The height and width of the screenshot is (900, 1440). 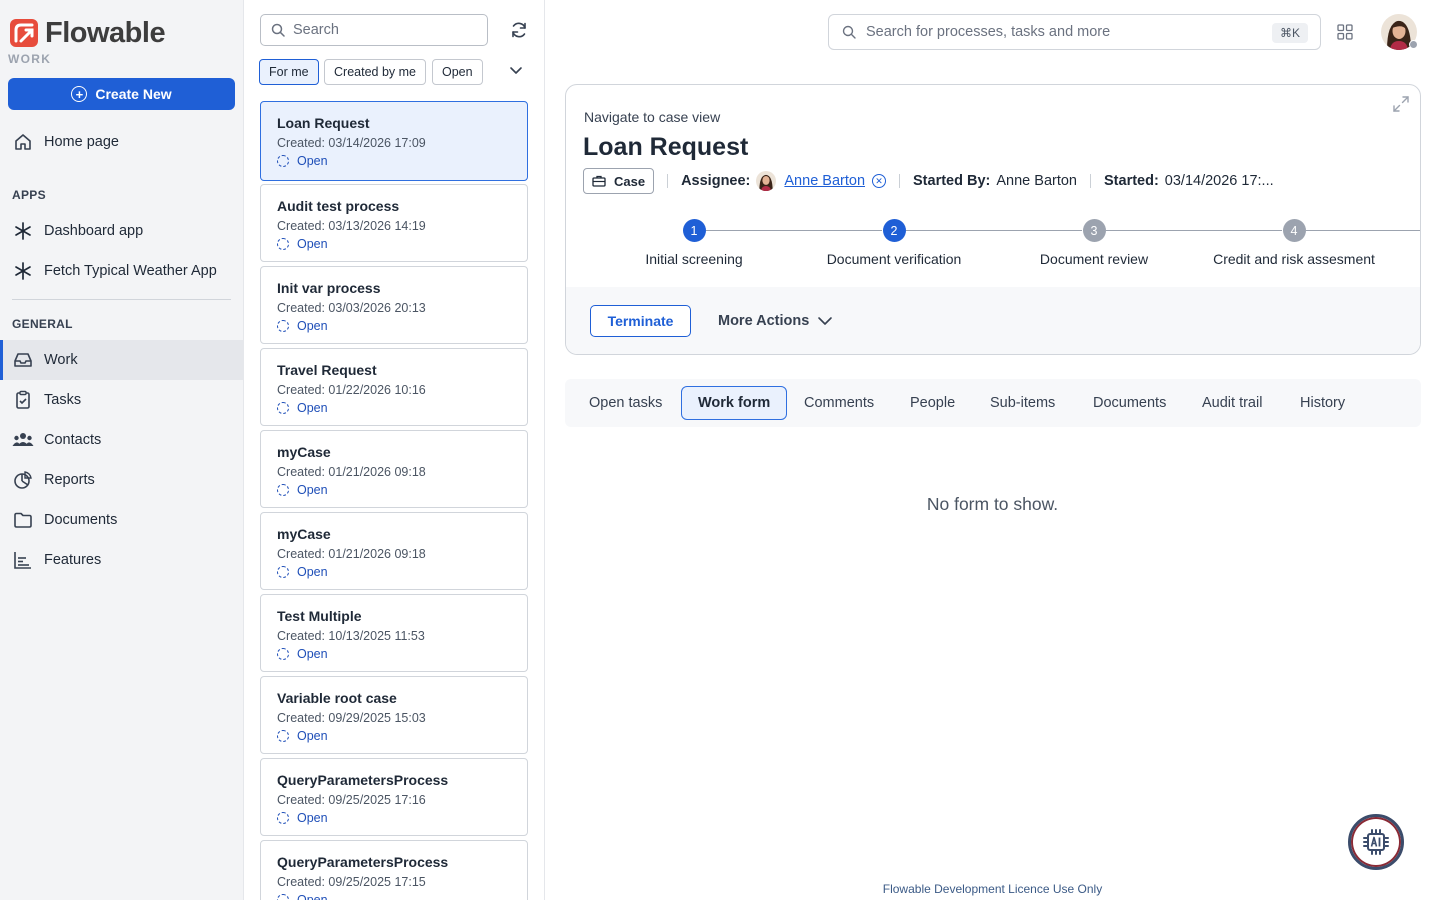 What do you see at coordinates (879, 181) in the screenshot?
I see `remove-assignee-icon: ✕` at bounding box center [879, 181].